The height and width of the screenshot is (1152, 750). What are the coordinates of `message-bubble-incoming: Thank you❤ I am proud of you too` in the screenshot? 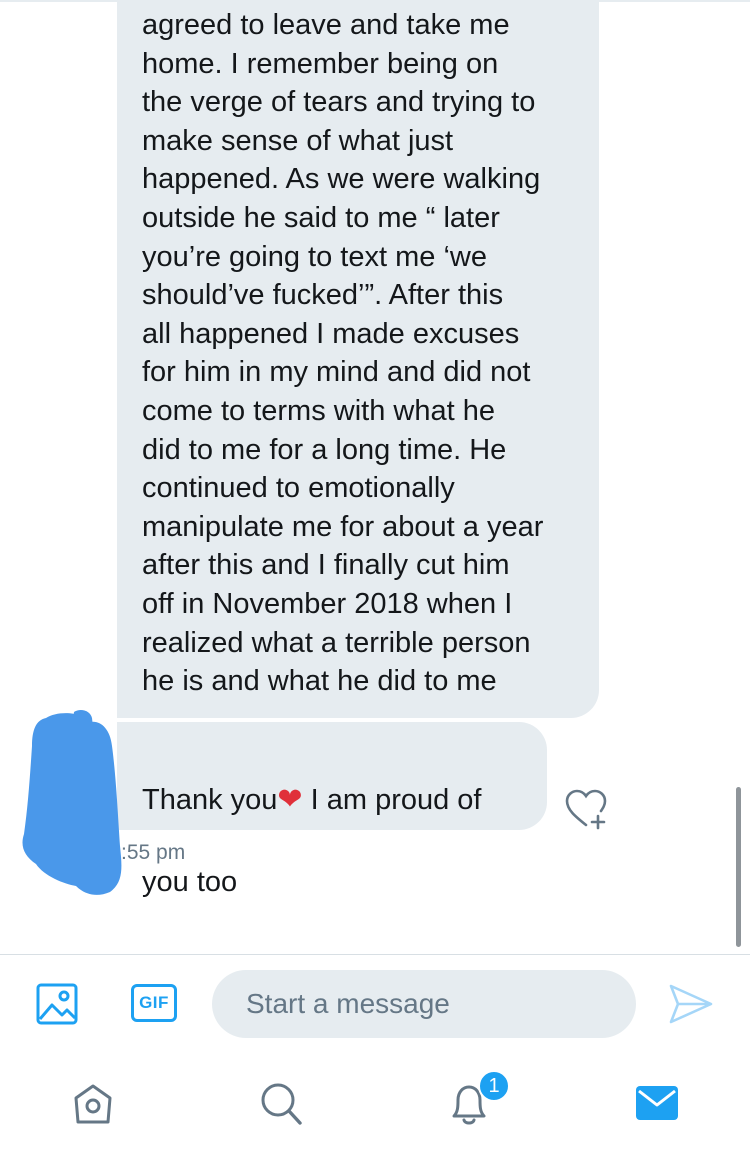 It's located at (332, 810).